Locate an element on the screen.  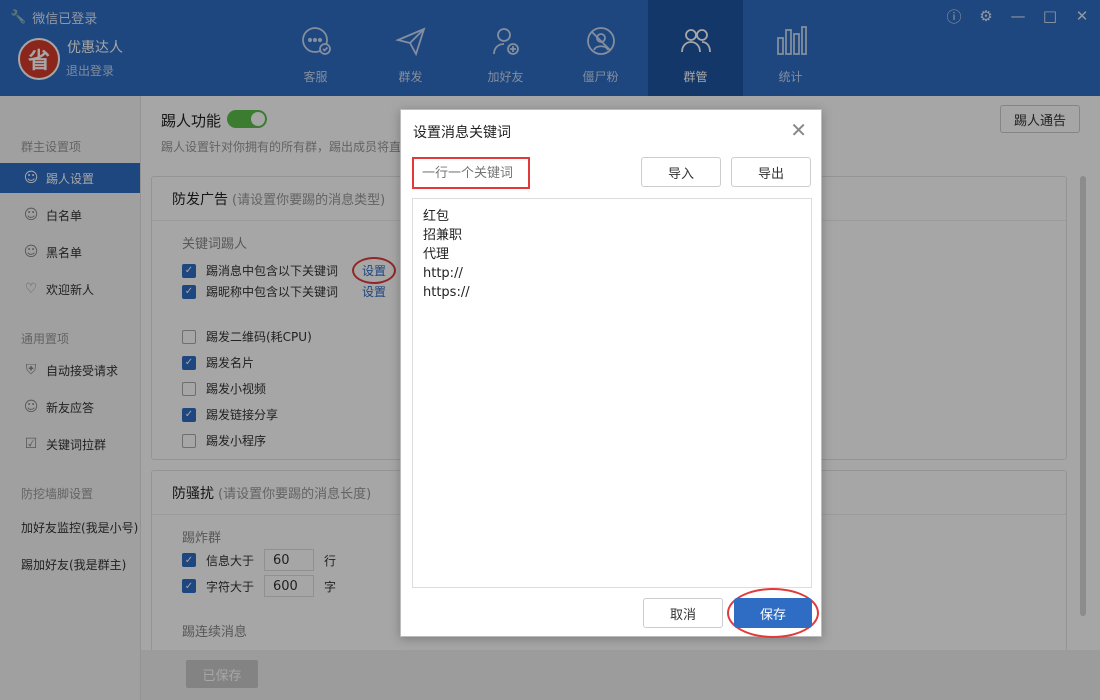
keyword-line: 招兼职 is located at coordinates (443, 235).